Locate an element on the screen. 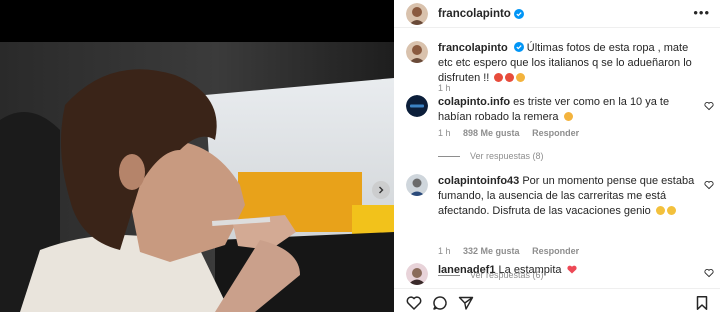 This screenshot has width=720, height=312. caption-meta: 1 h is located at coordinates (449, 88).